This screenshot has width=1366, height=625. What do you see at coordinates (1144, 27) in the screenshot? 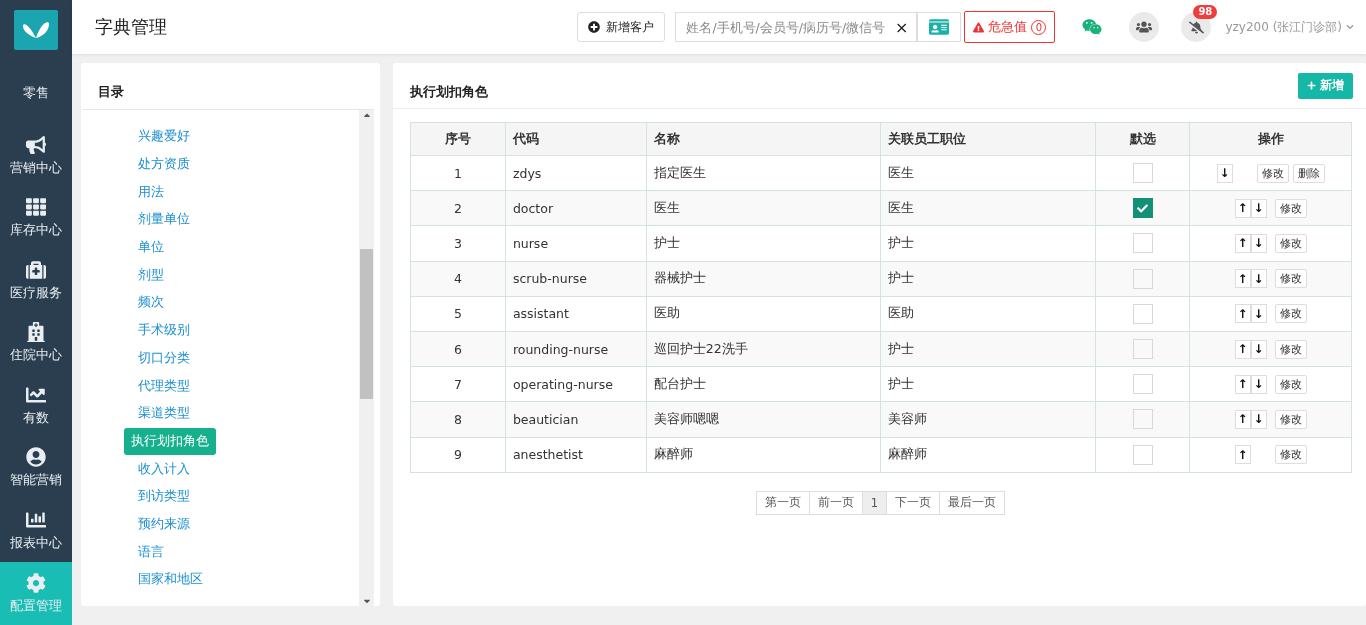
I see `group-icon` at bounding box center [1144, 27].